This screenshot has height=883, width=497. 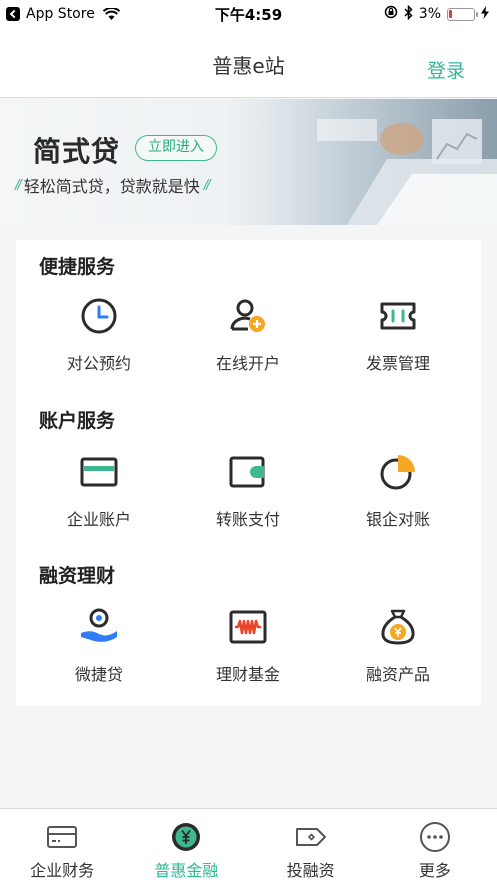 I want to click on battery-icon, so click(x=462, y=14).